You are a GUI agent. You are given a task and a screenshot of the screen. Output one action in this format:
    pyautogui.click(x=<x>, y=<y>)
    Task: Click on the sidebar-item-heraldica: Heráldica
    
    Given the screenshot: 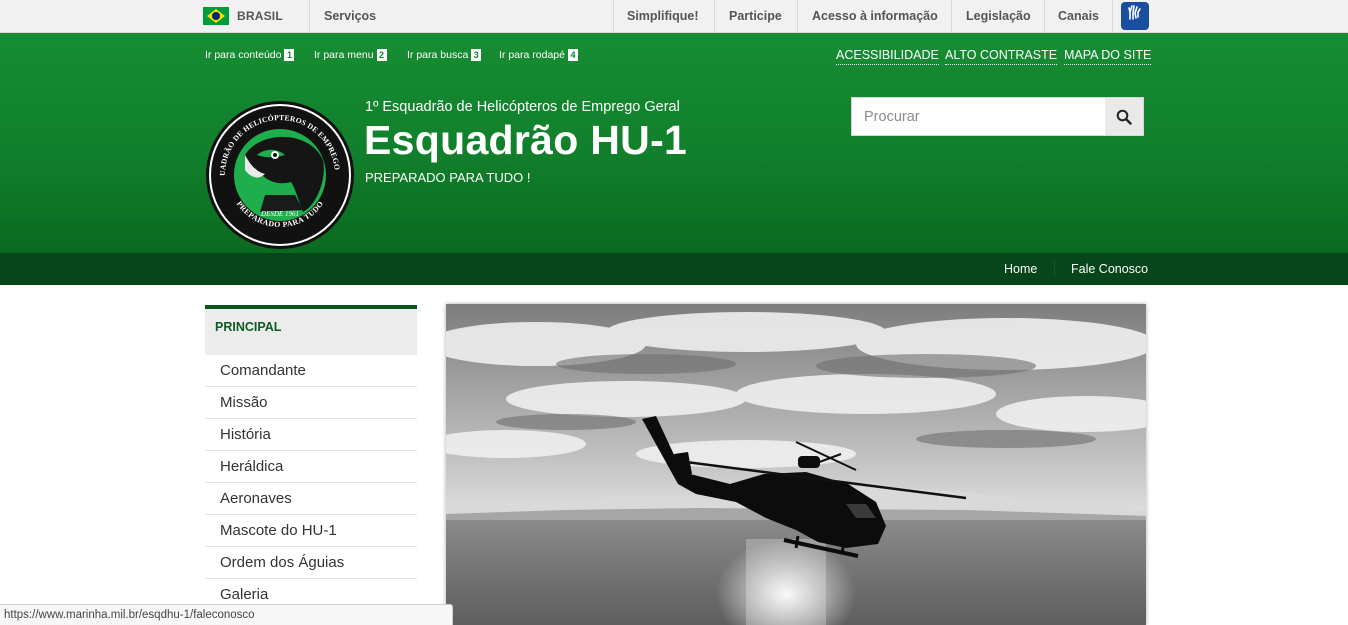 What is the action you would take?
    pyautogui.click(x=311, y=467)
    